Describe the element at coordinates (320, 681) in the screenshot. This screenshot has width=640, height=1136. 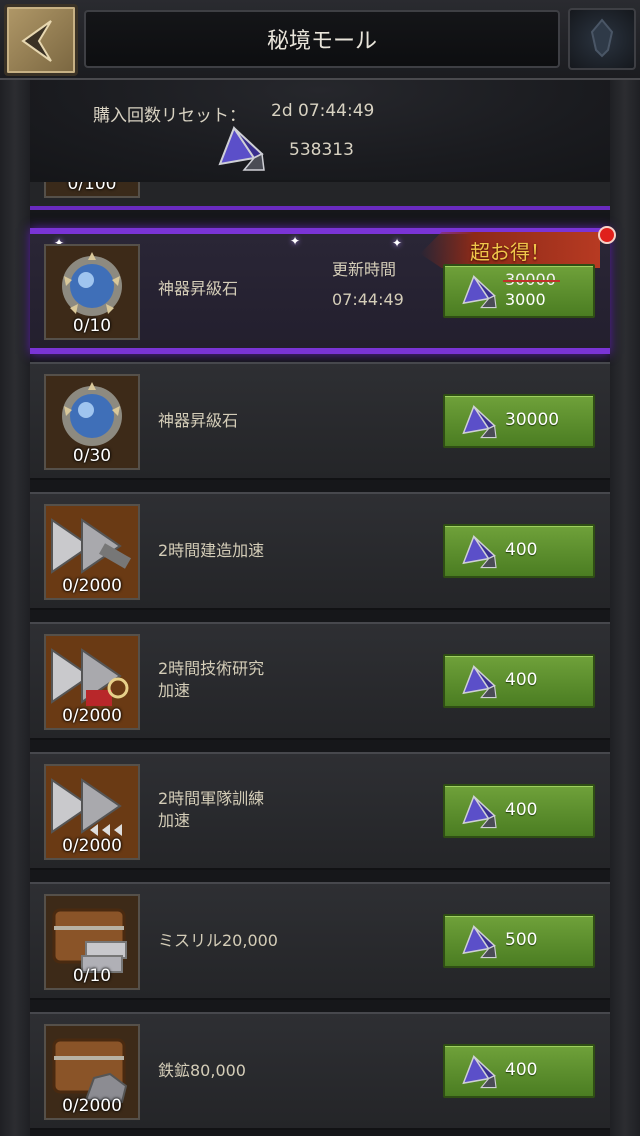
I see `list-item: 0/2000 2時間技術研究 加速 400` at that location.